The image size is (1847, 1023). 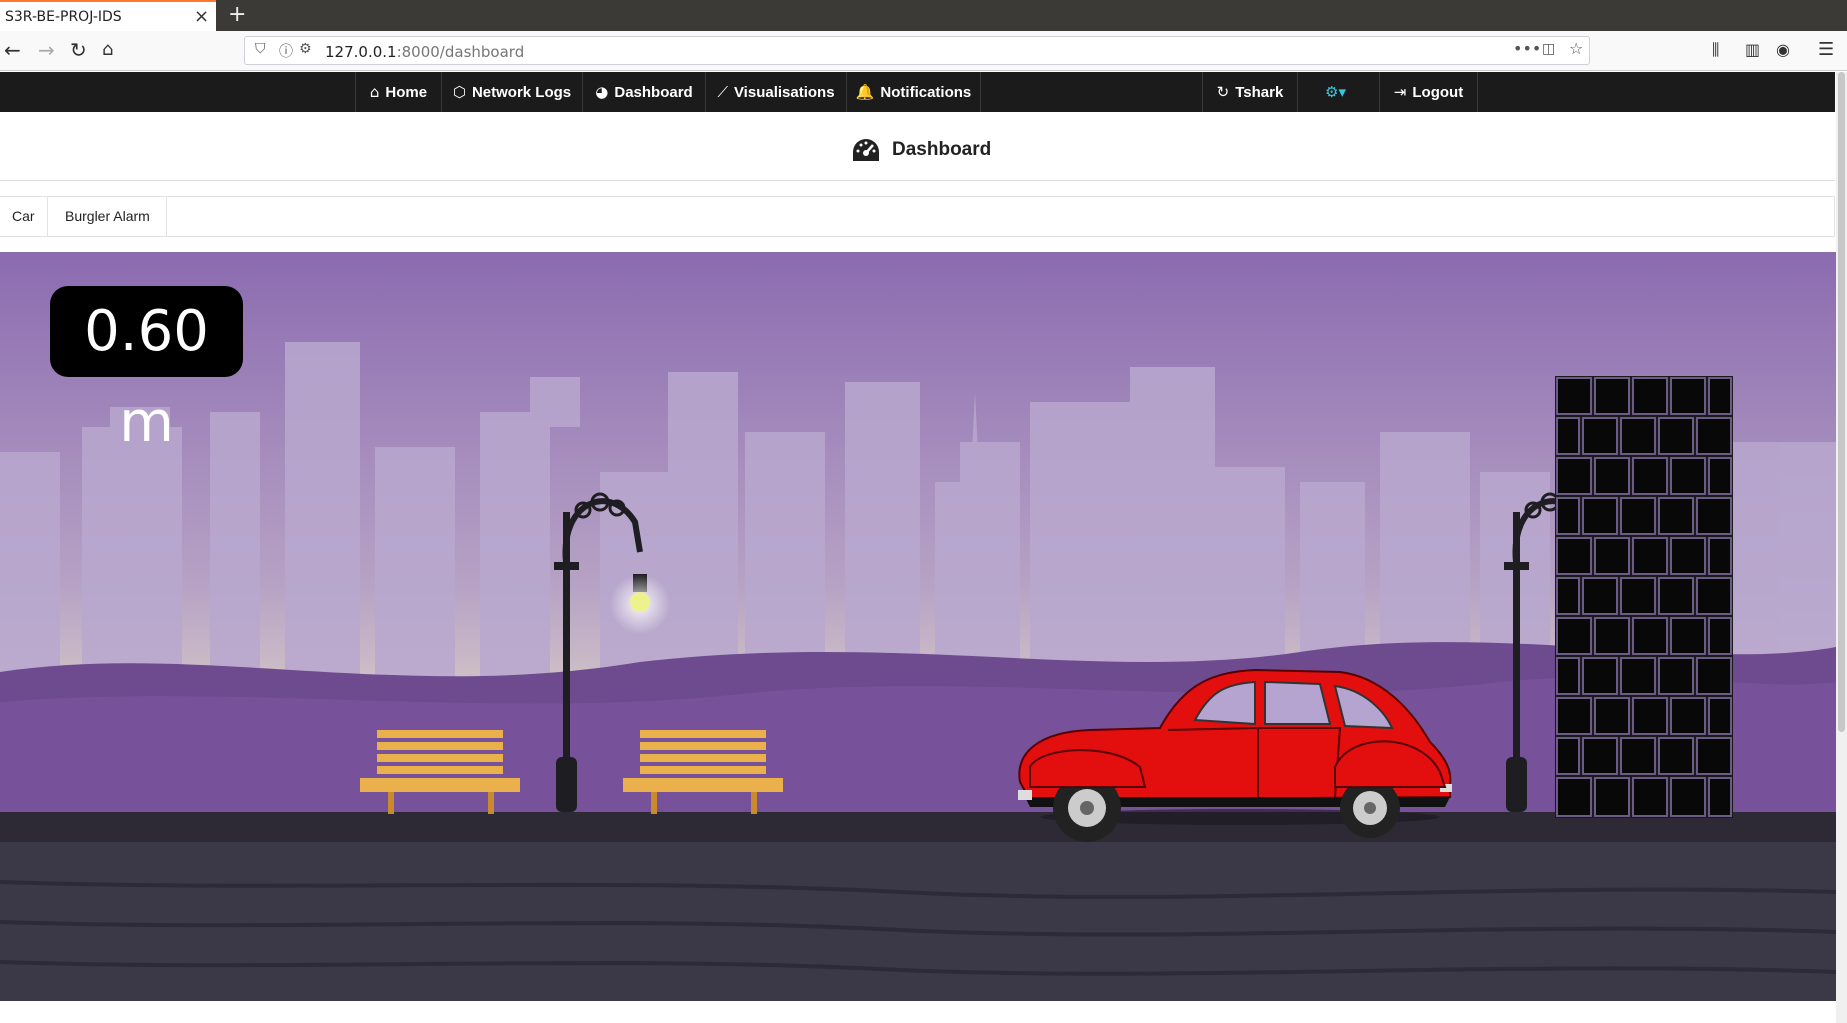 I want to click on address-bar: ⛉ ⓘ ⚙ 127.0.0.1:8000/dashboard ••• ◫ ☆, so click(x=917, y=50).